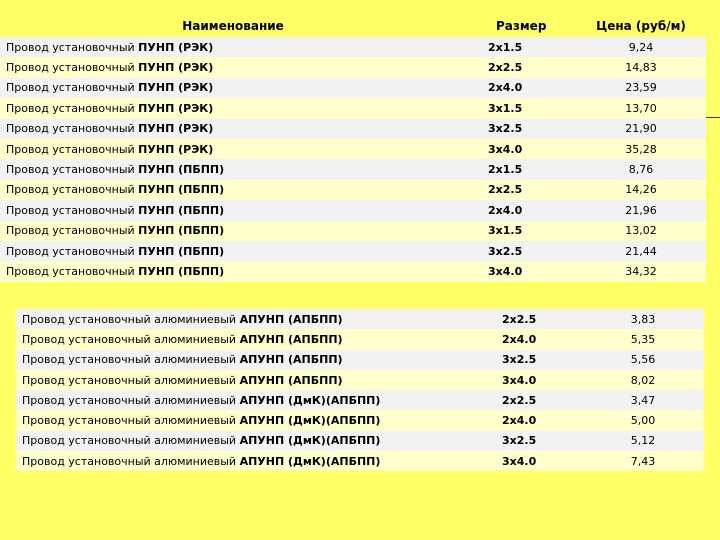 The image size is (720, 540). I want to click on product-price: 14,83, so click(641, 68).